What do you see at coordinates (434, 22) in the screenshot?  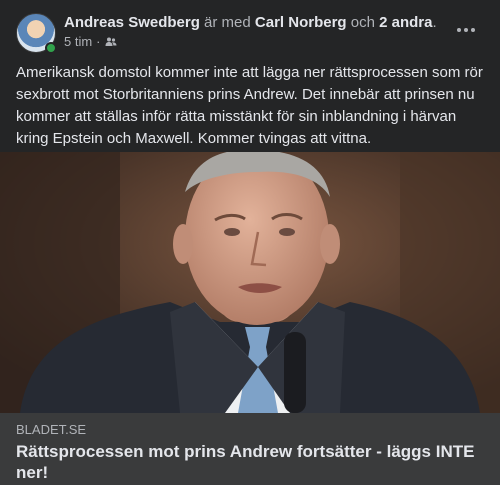 I see `period: .` at bounding box center [434, 22].